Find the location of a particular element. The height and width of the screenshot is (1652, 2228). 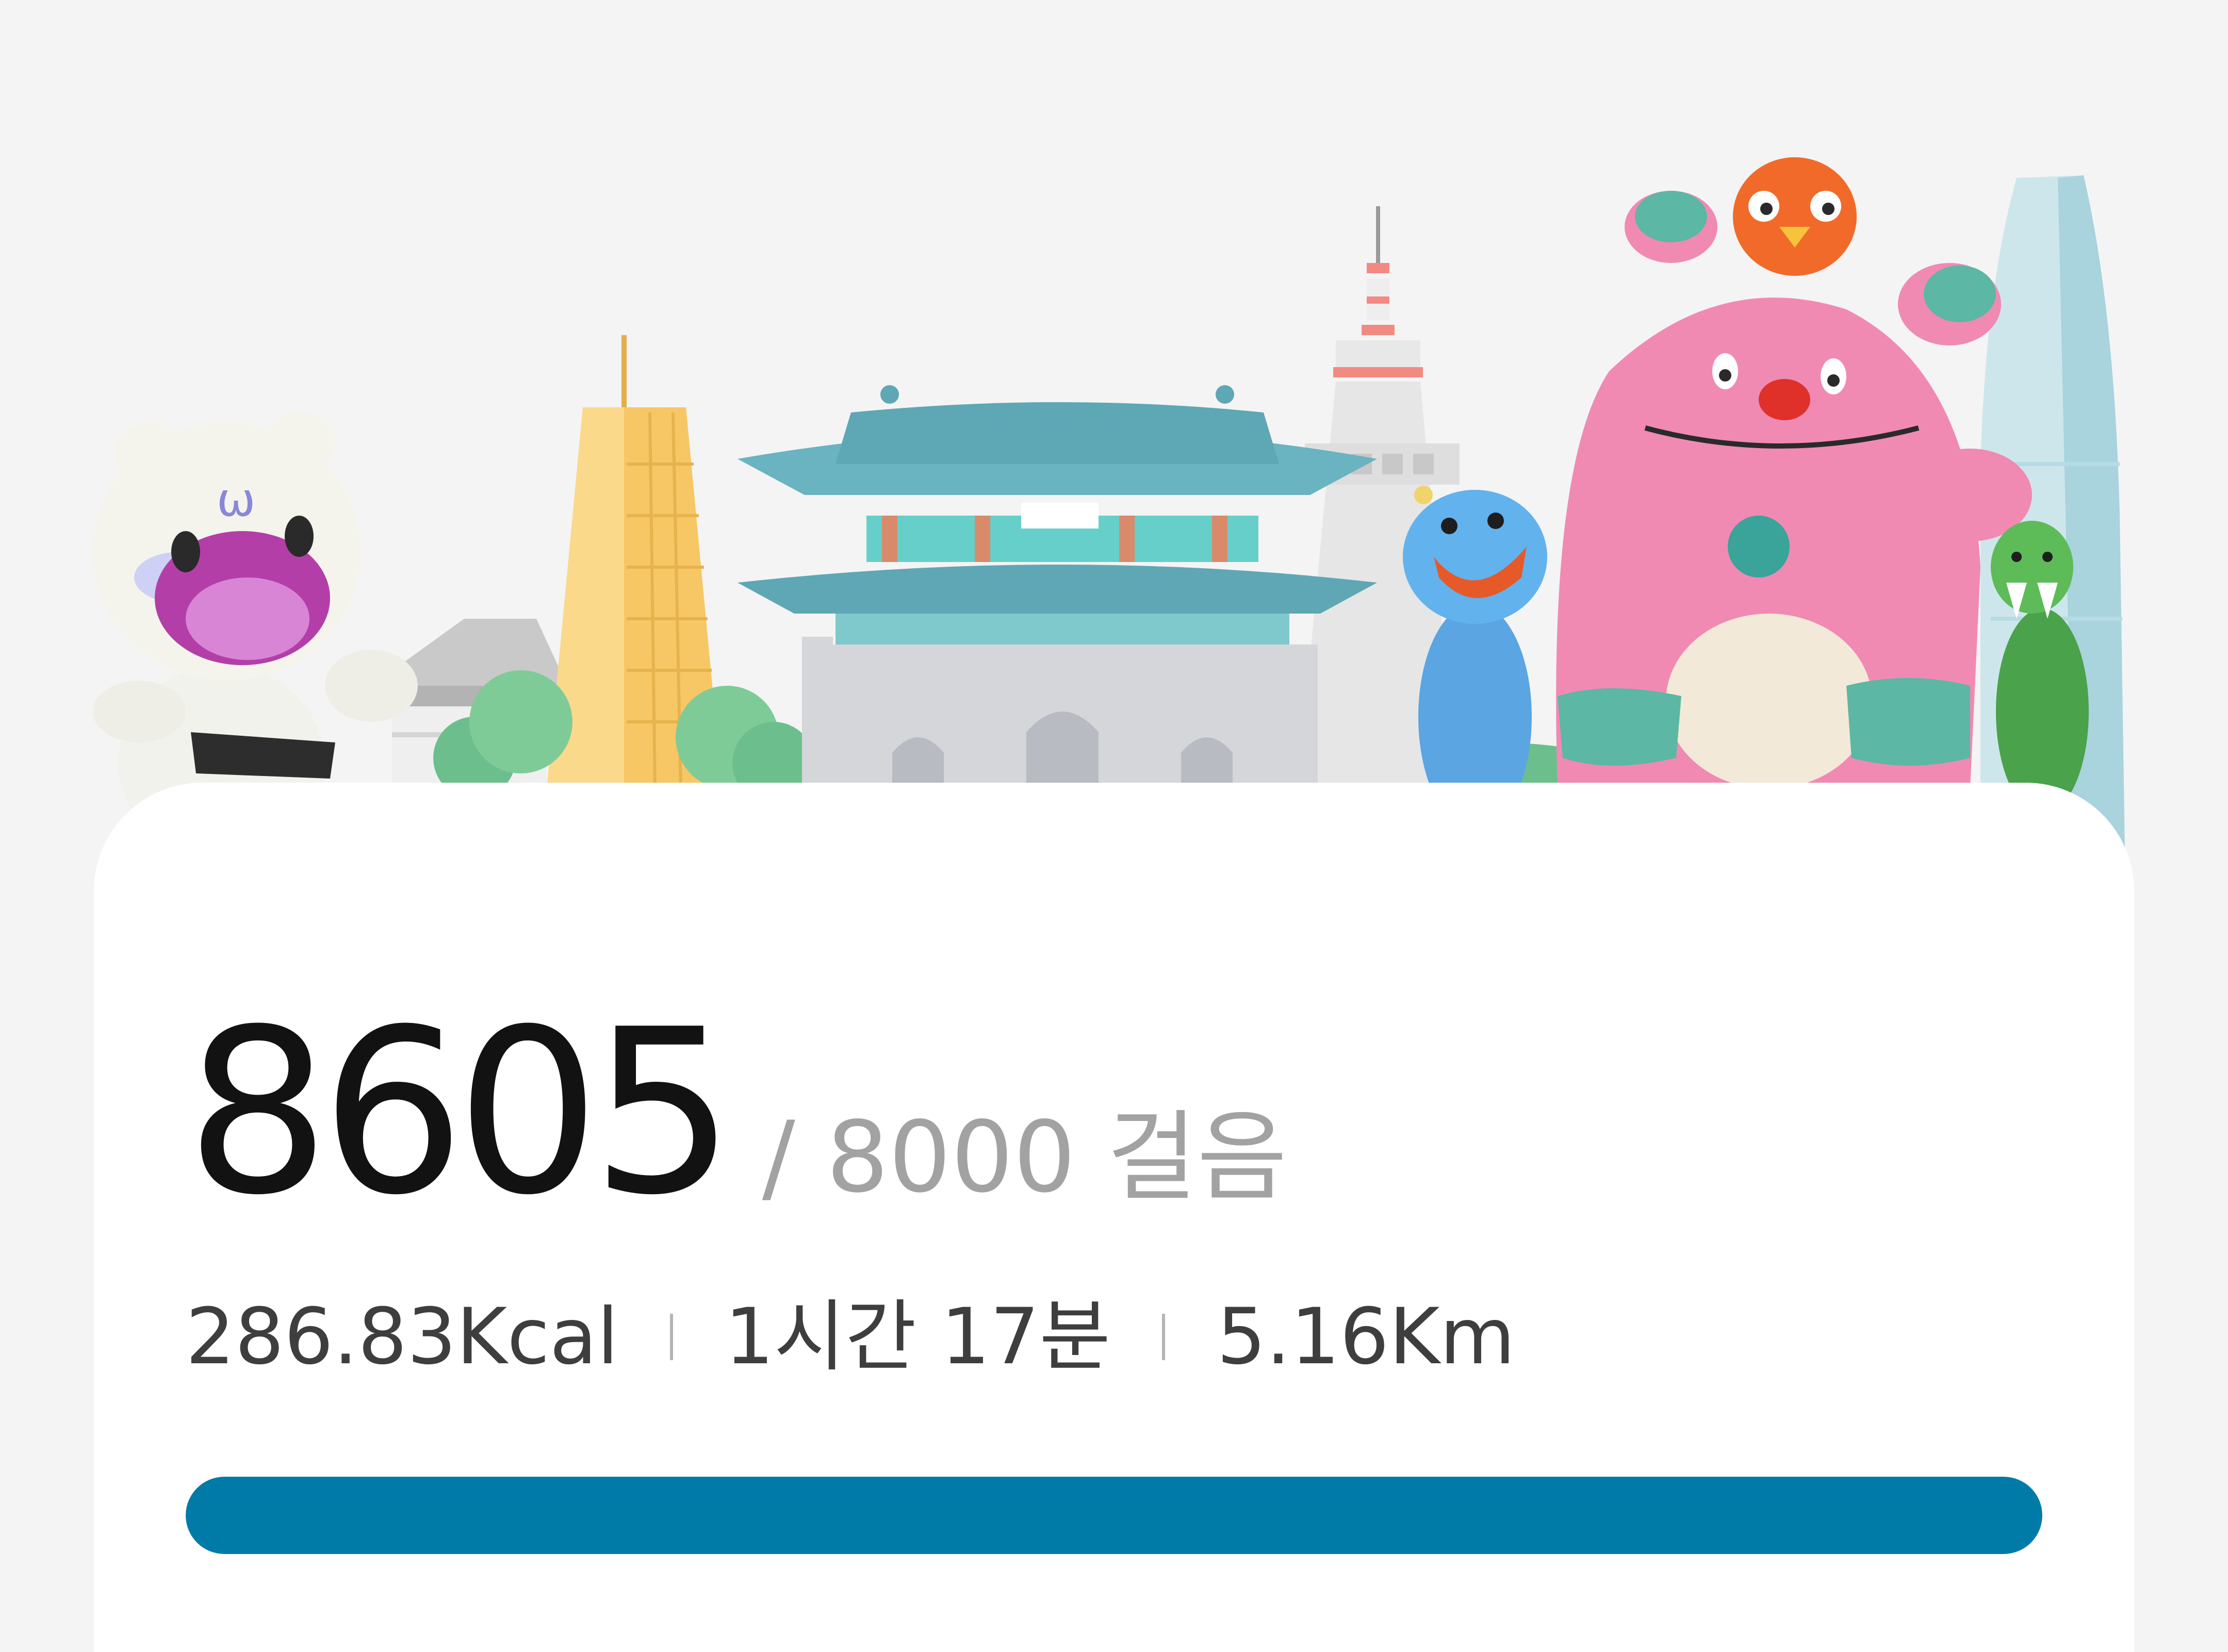

distance-value: 5.16Km is located at coordinates (1366, 1337).